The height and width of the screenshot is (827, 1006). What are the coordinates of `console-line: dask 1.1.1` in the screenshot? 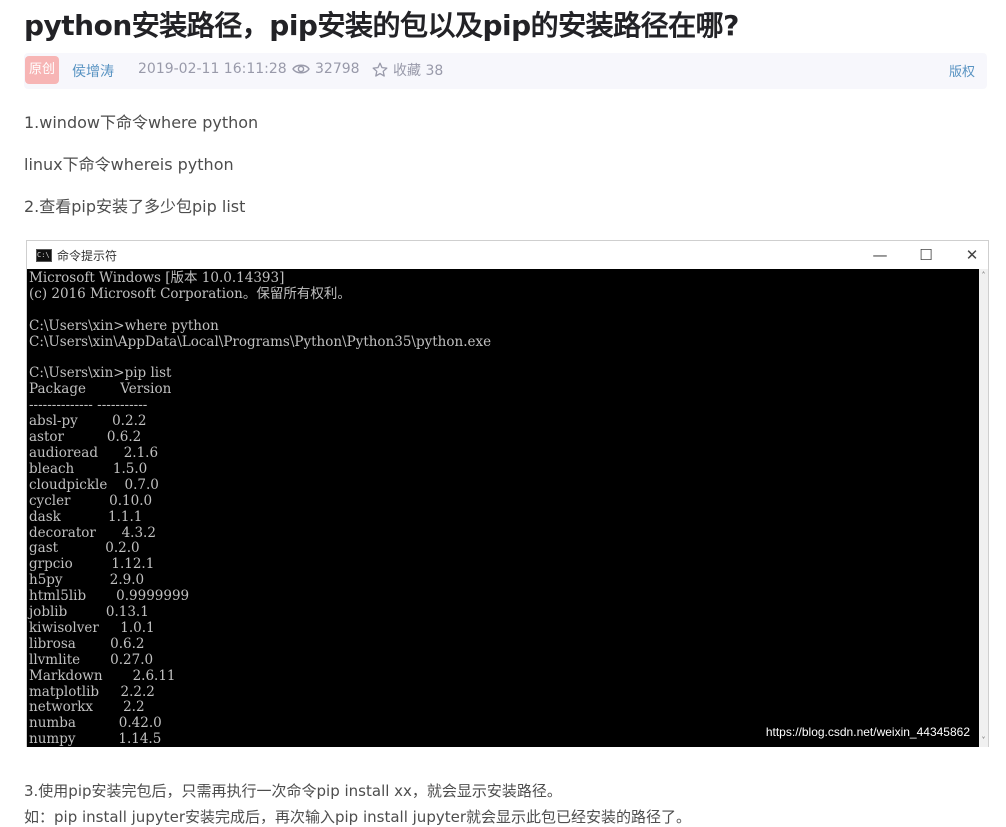 It's located at (86, 516).